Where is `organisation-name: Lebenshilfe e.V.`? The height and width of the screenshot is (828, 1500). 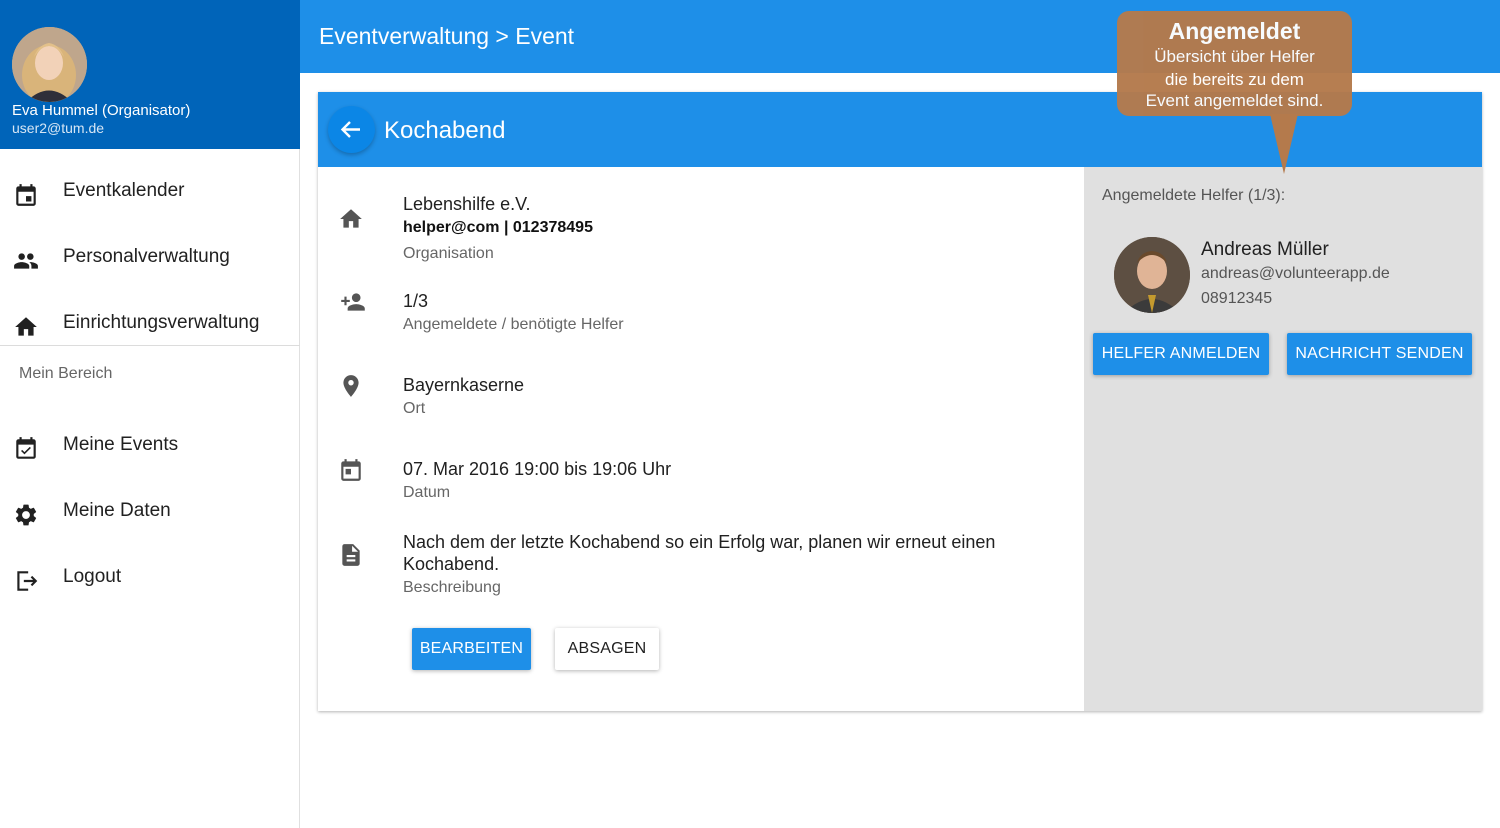 organisation-name: Lebenshilfe e.V. is located at coordinates (467, 204).